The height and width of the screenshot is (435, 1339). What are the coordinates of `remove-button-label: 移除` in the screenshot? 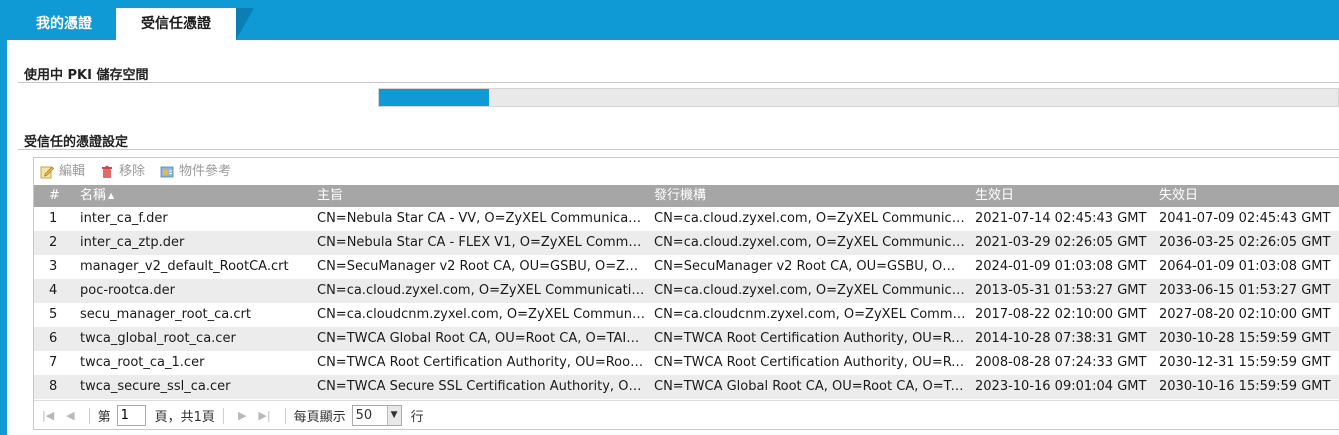 It's located at (132, 171).